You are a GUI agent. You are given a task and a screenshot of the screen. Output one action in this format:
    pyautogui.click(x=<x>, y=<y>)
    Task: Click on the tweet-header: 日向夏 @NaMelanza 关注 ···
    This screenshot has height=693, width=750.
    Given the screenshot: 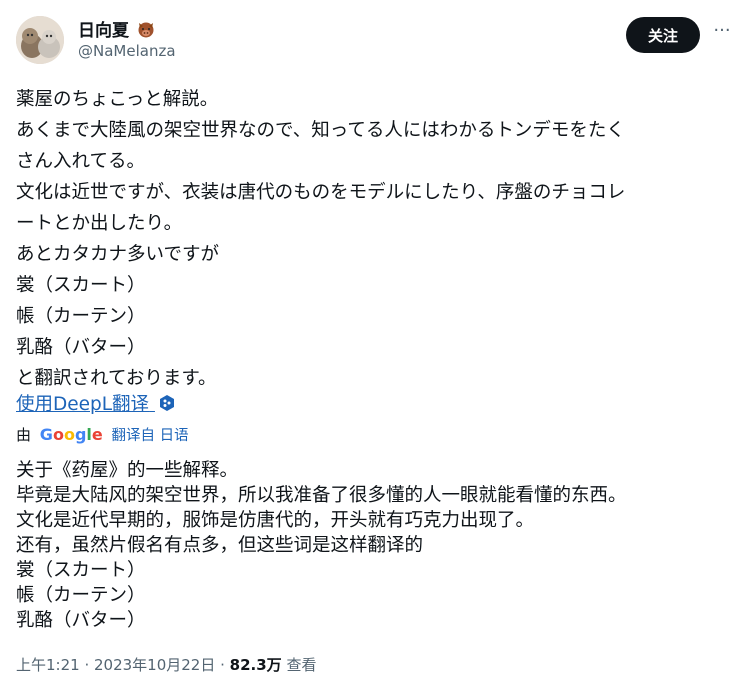 What is the action you would take?
    pyautogui.click(x=375, y=40)
    